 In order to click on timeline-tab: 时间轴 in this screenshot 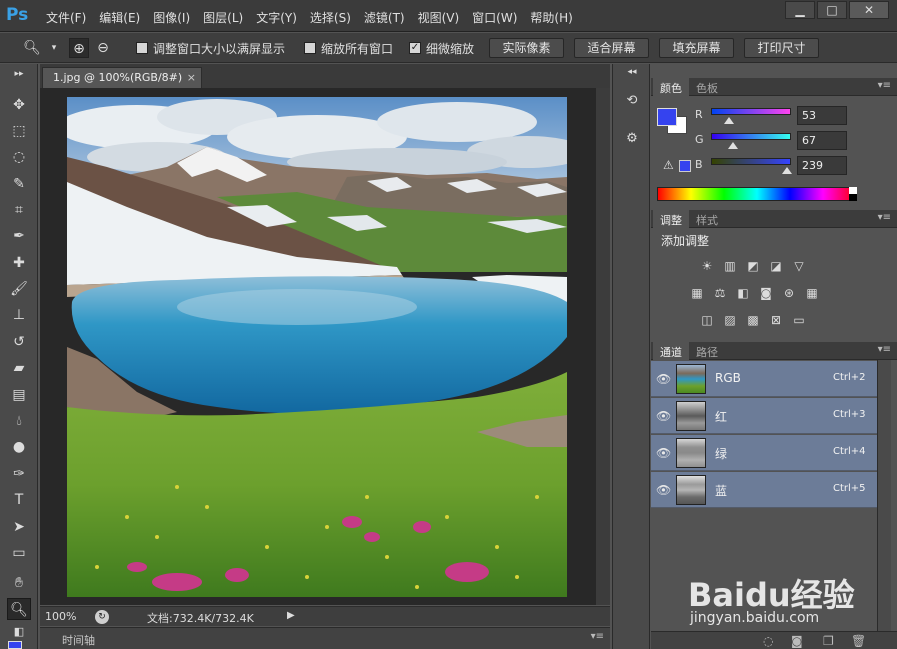, I will do `click(78, 640)`.